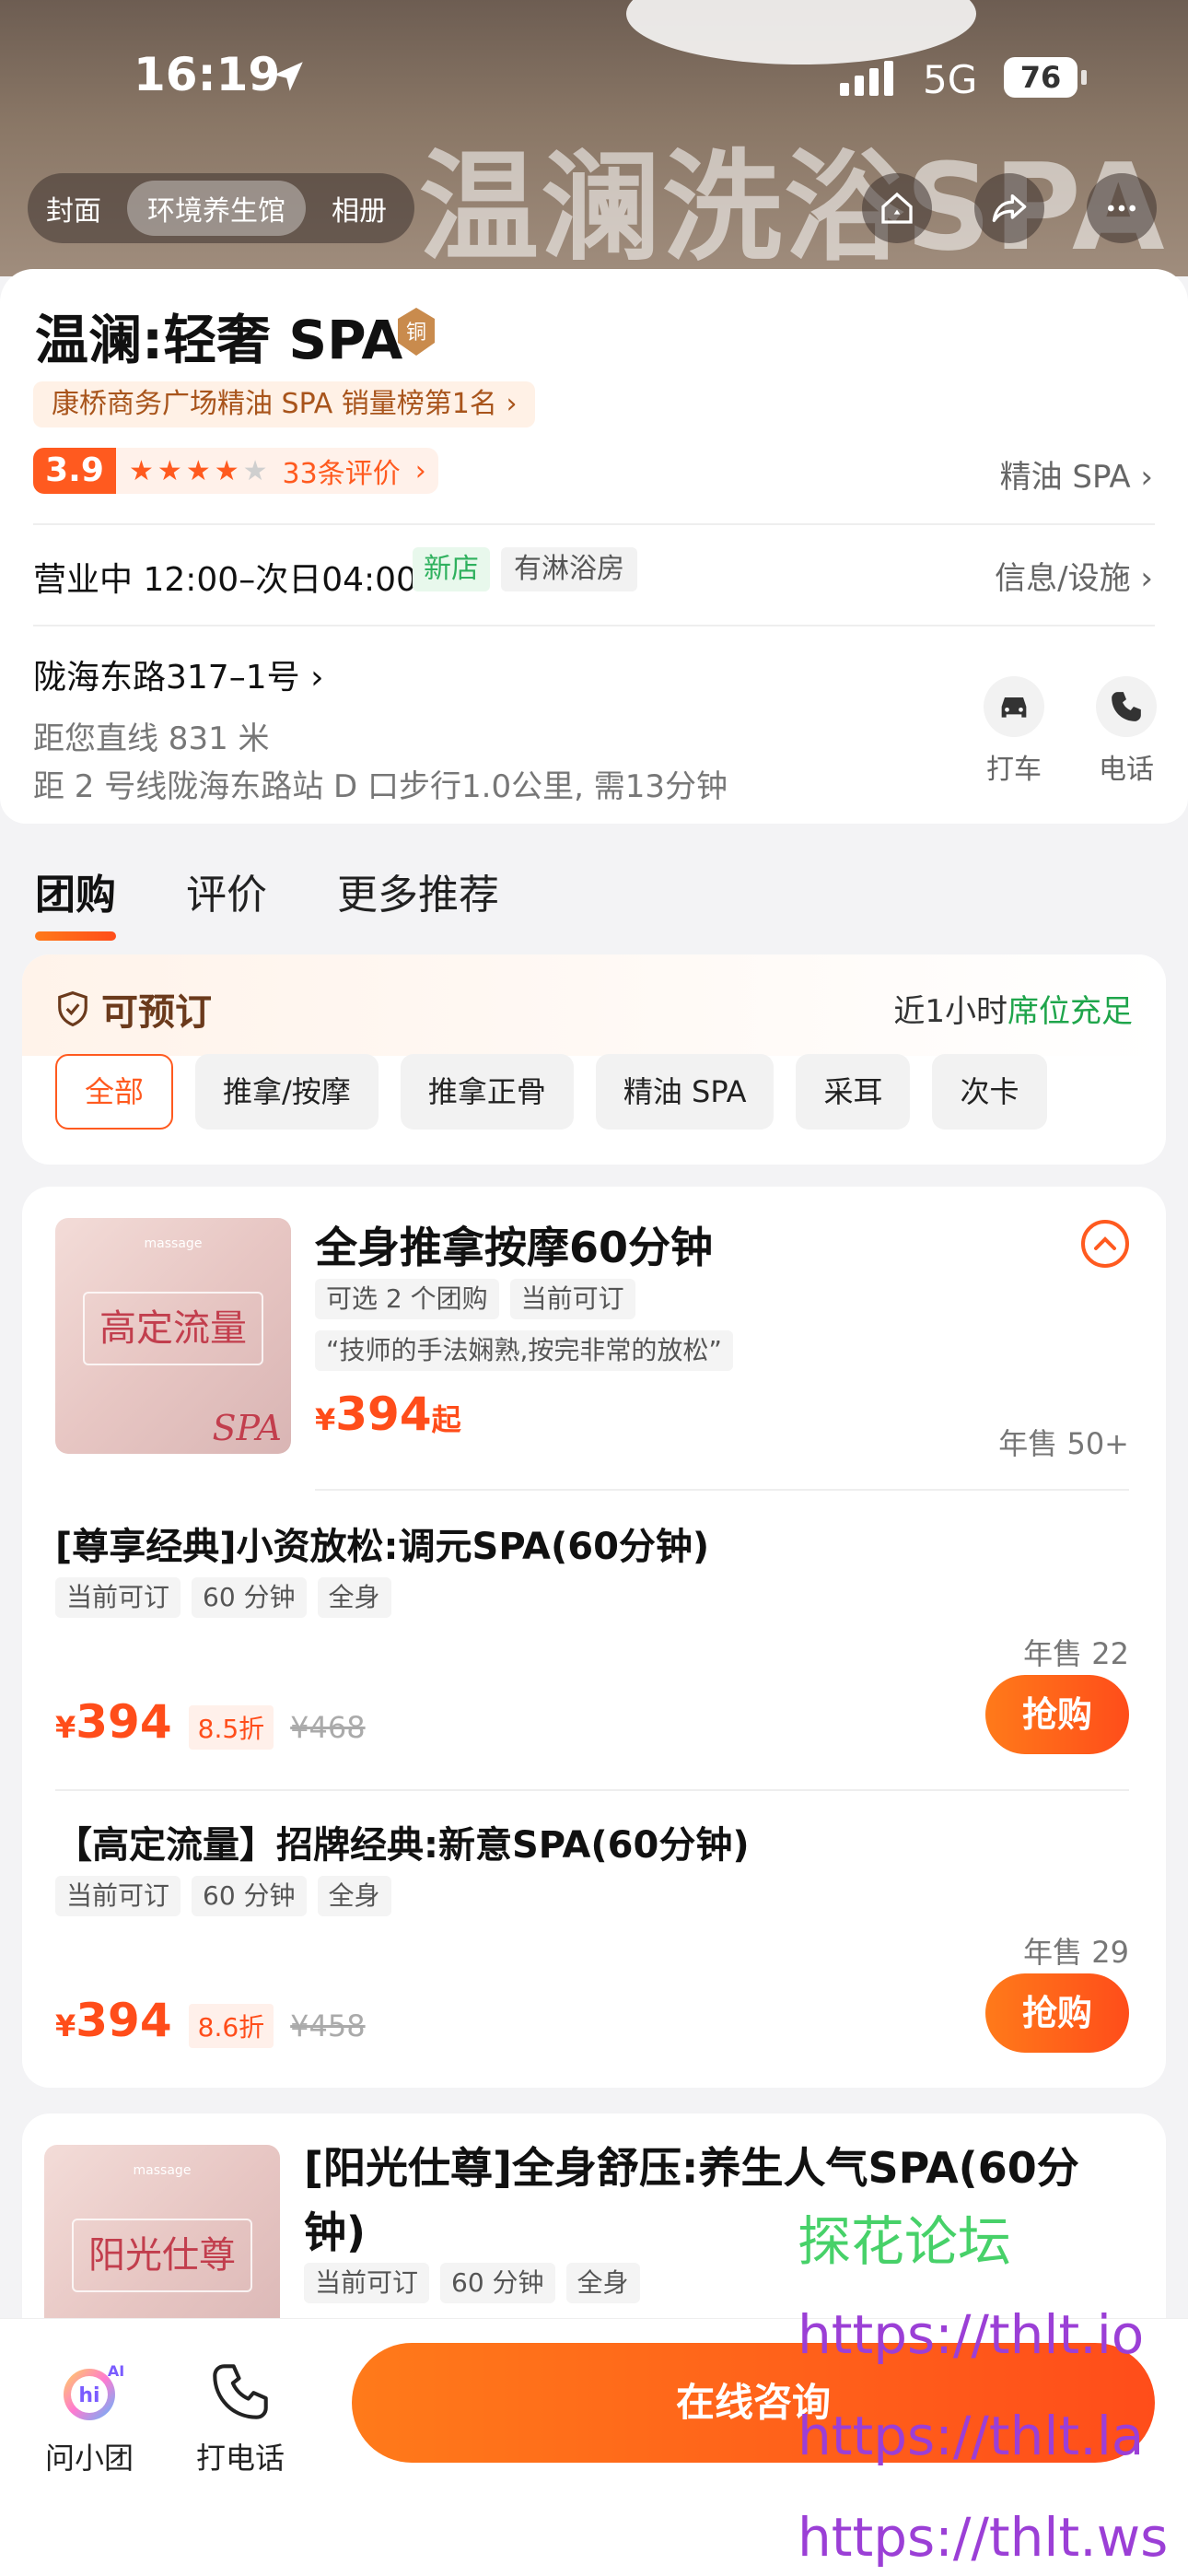 The height and width of the screenshot is (2576, 1188). What do you see at coordinates (950, 1011) in the screenshot?
I see `seat-prefix: 近1小时` at bounding box center [950, 1011].